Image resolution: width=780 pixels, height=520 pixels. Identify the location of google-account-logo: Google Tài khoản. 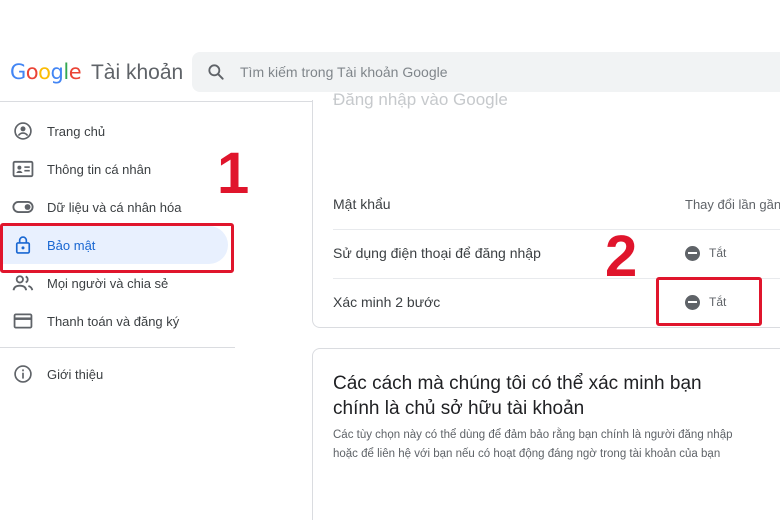
(96, 72).